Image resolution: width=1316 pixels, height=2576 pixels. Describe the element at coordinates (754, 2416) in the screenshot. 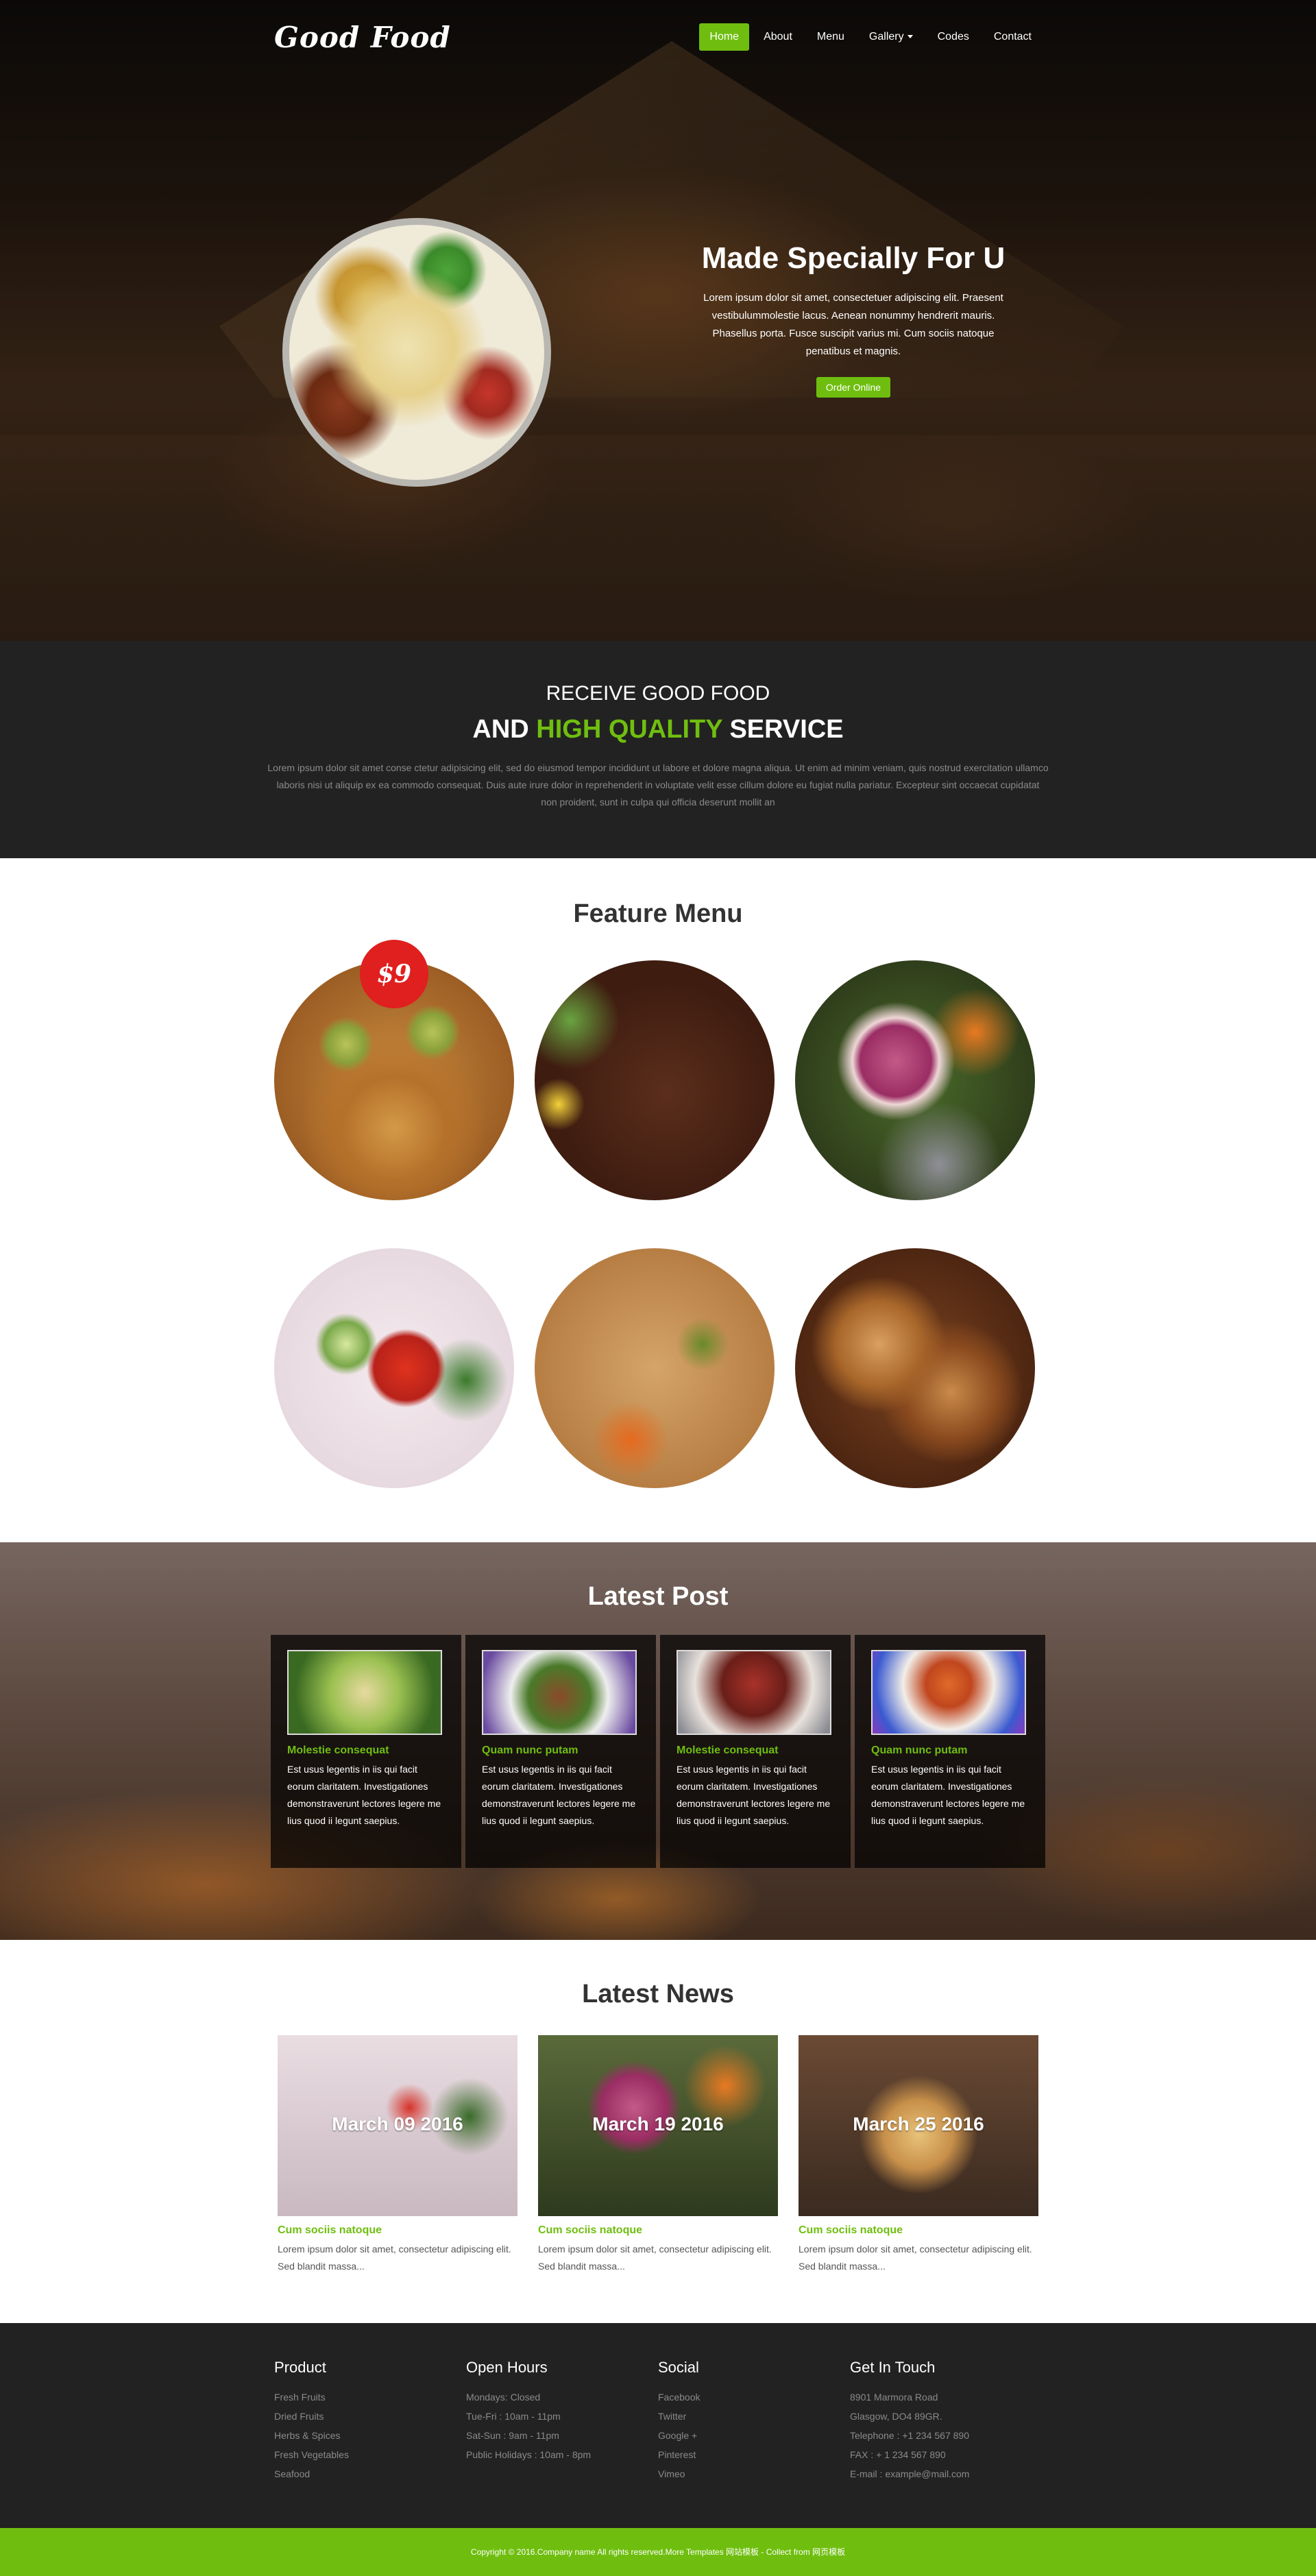

I see `footer-link: Twitter` at that location.